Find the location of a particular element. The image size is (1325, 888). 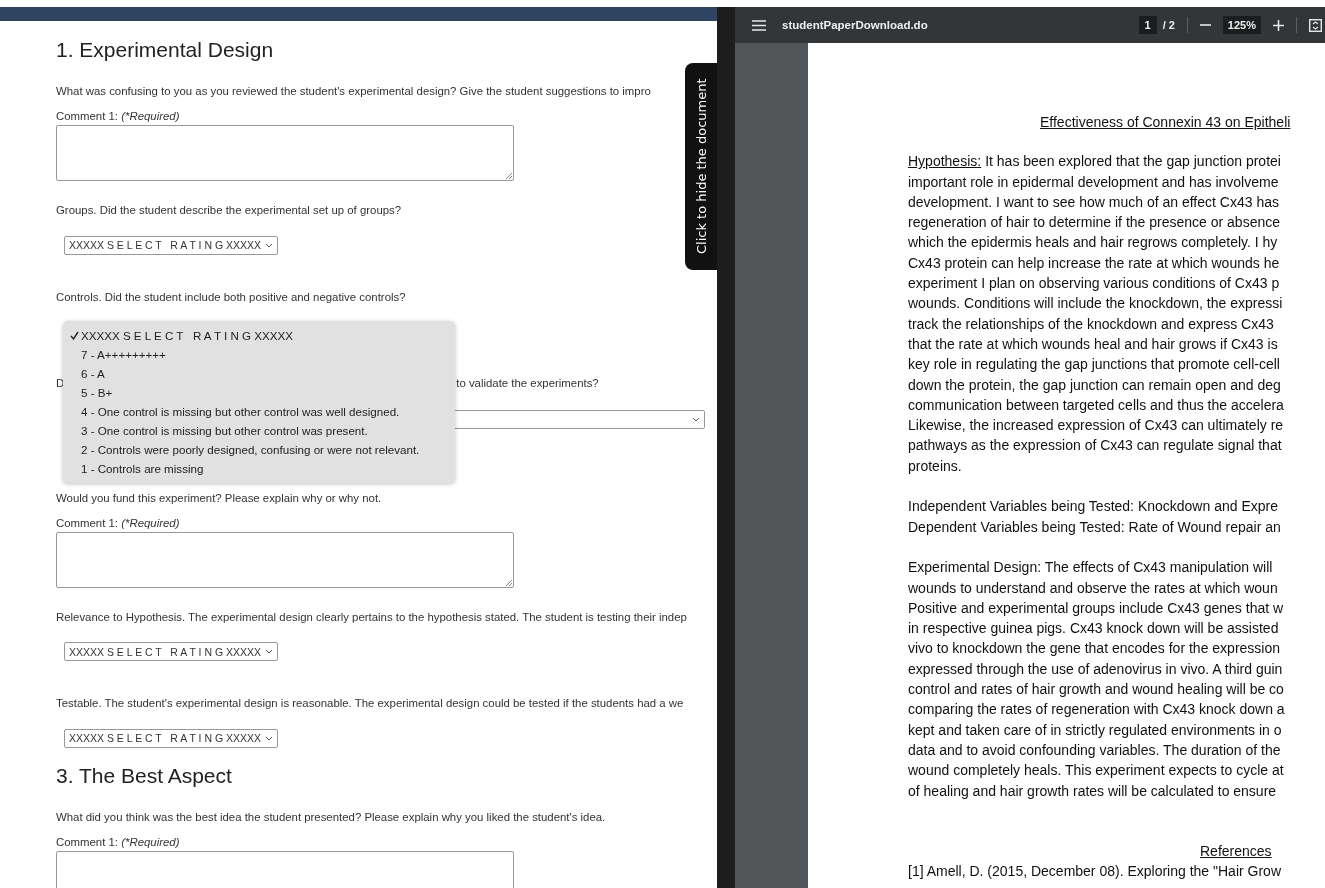

document-text-line: wound completely heals. This experiment expects to cycle at is located at coordinates (1096, 771).